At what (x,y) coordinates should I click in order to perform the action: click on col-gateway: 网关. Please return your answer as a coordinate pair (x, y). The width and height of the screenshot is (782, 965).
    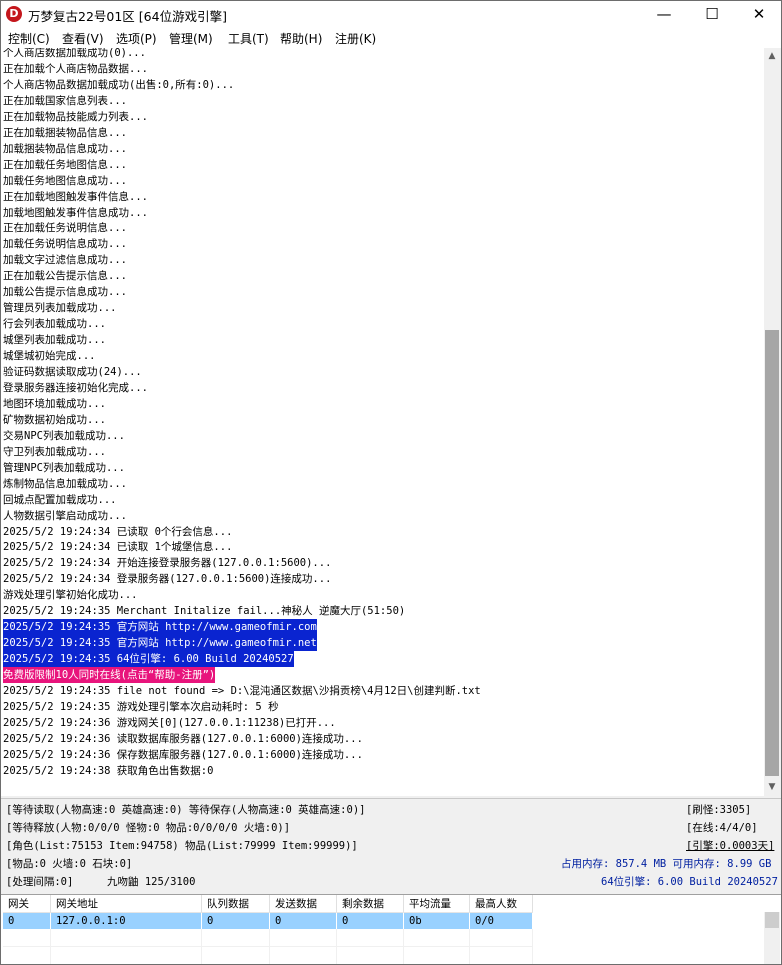
    Looking at the image, I should click on (27, 904).